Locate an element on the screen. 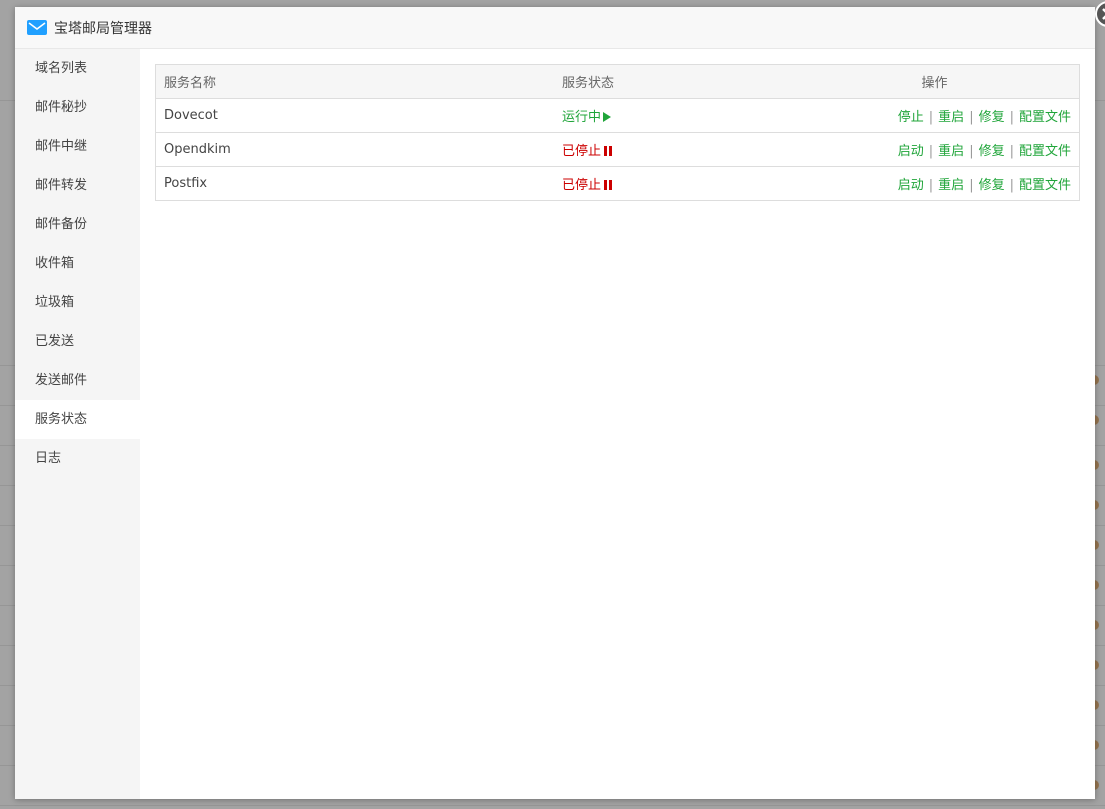  column-header-ops: 操作 is located at coordinates (935, 81).